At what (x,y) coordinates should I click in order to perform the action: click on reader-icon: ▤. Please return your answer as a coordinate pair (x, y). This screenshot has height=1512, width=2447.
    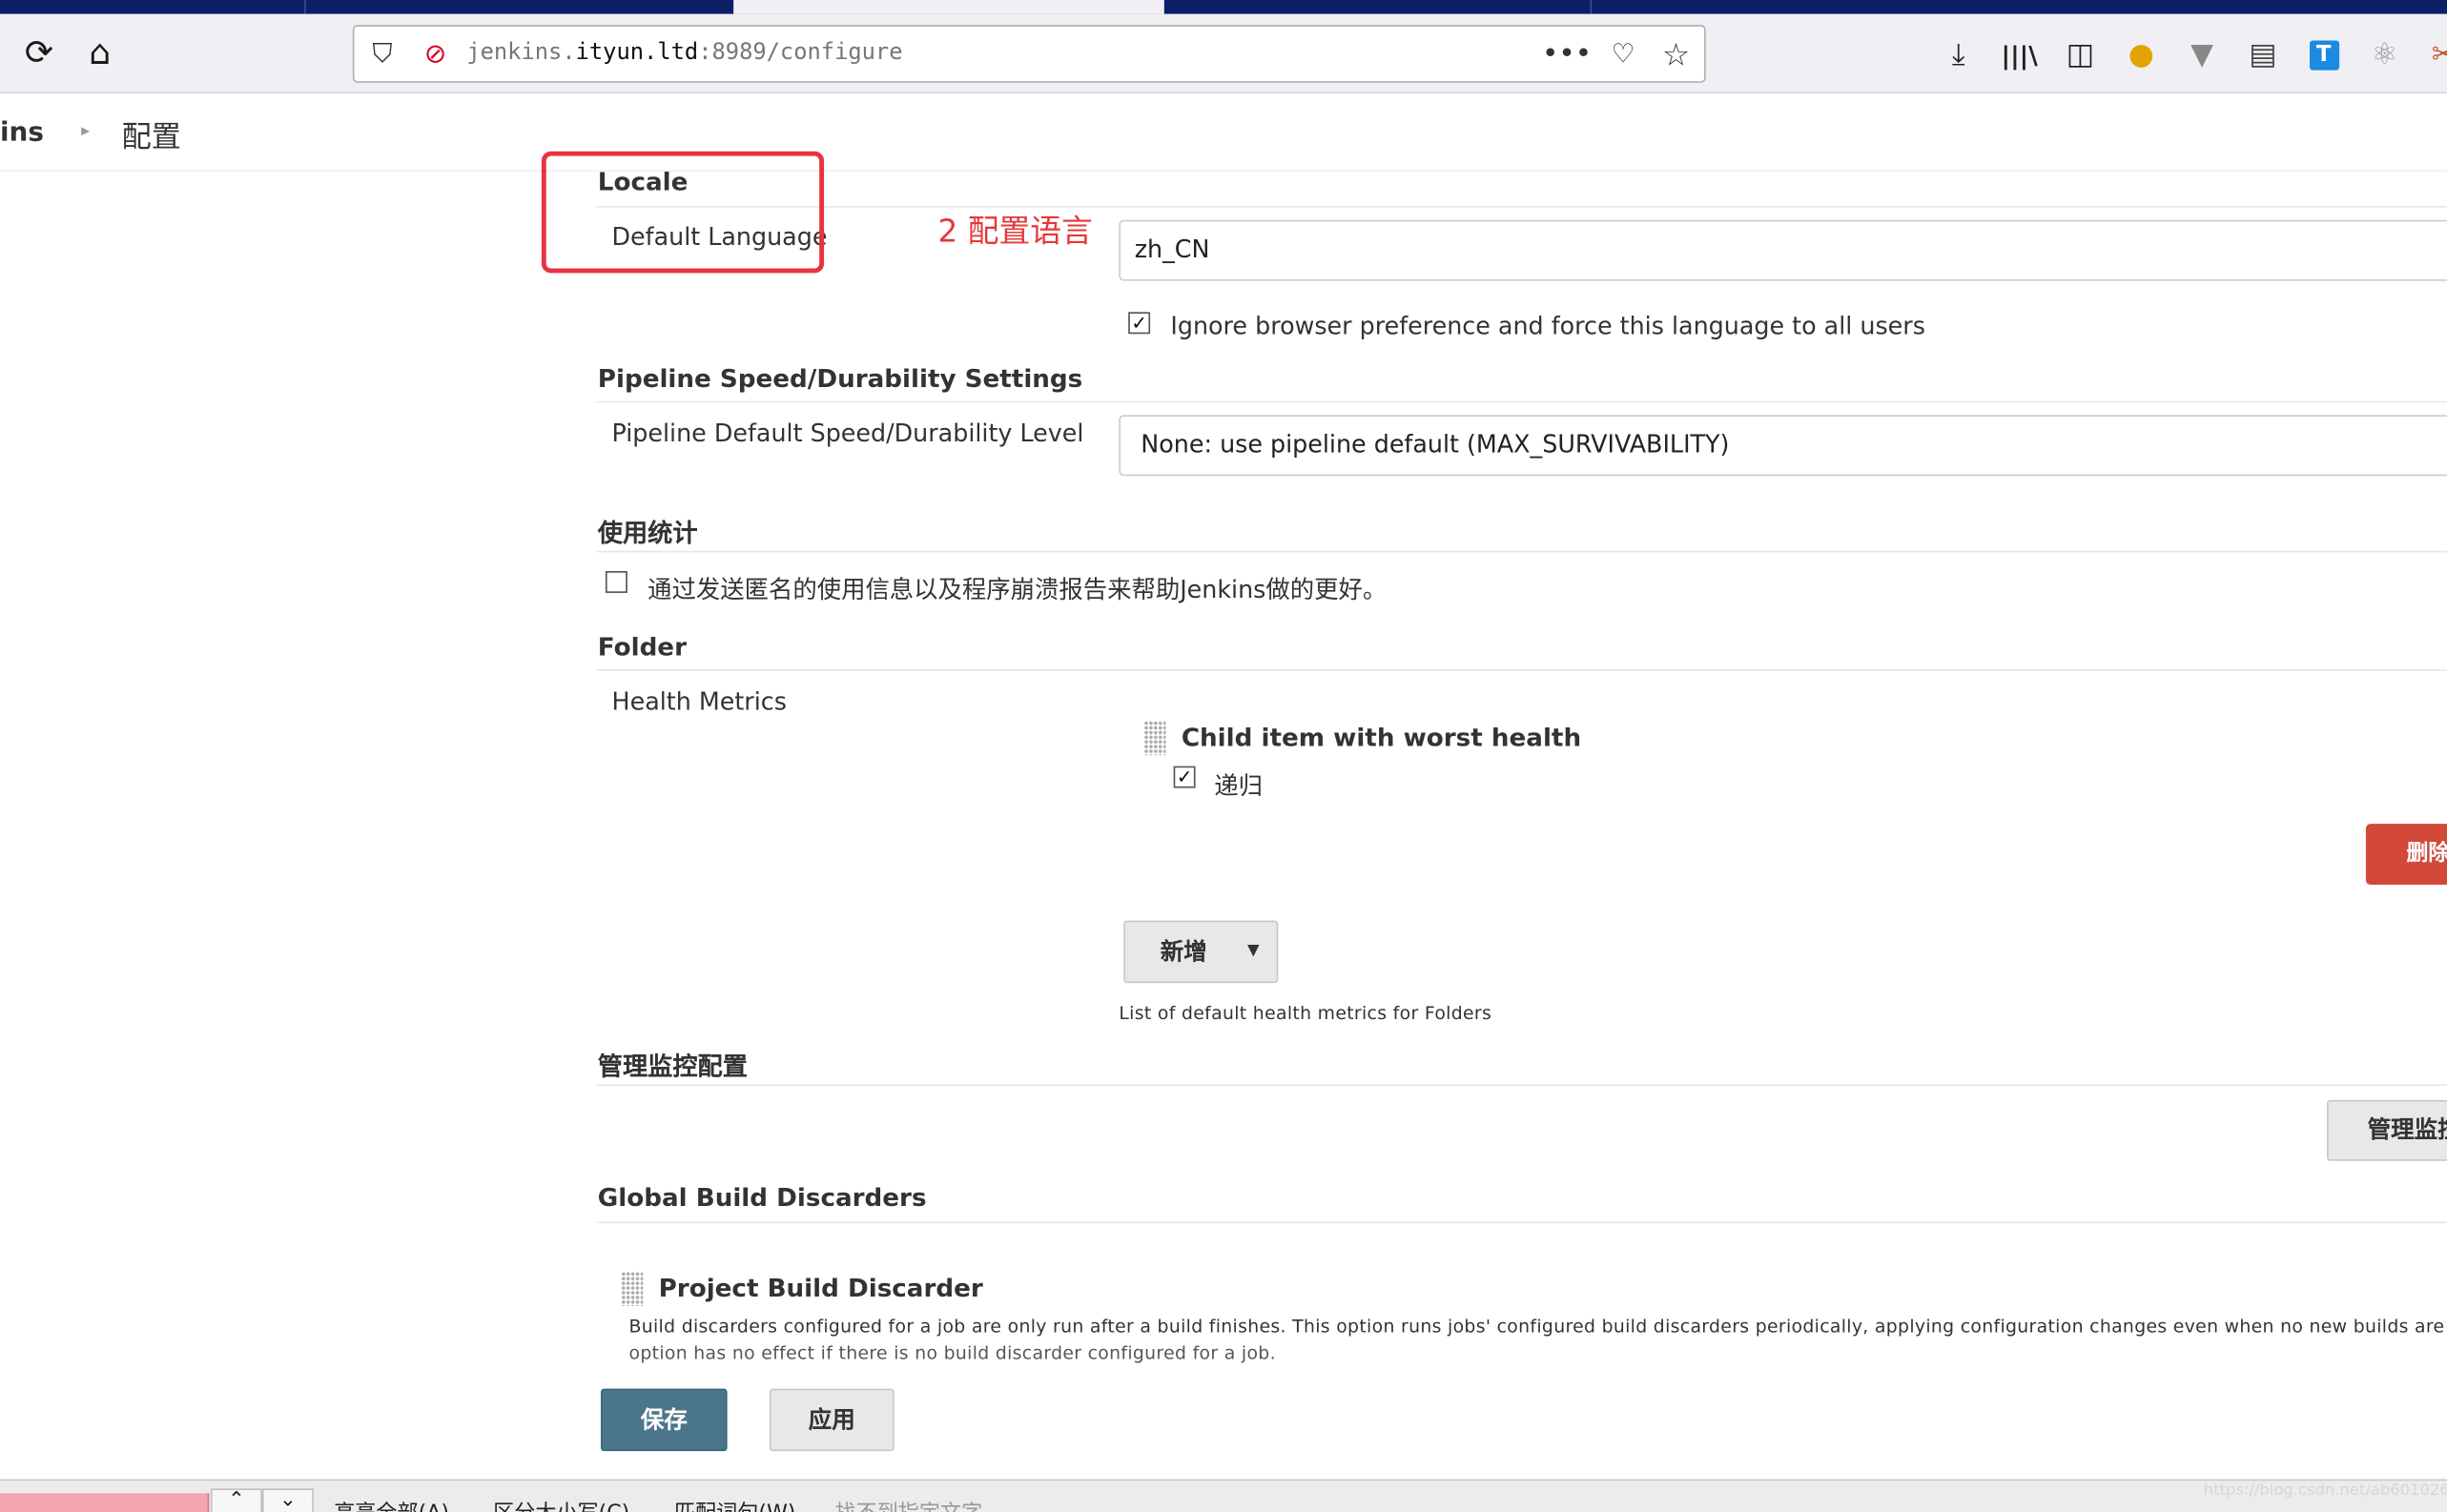
    Looking at the image, I should click on (2263, 54).